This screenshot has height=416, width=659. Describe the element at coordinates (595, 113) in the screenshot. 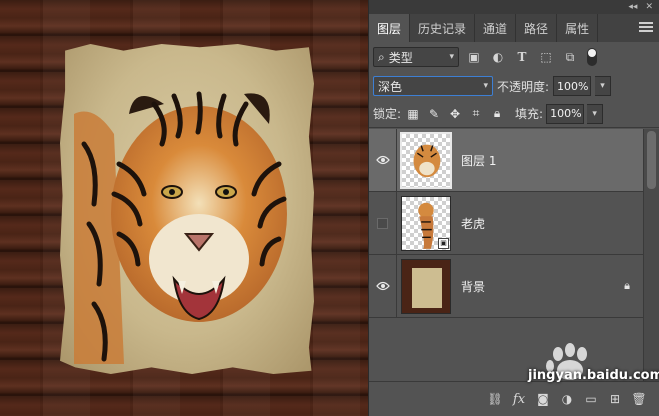

I see `fill-dropdown-icon: ▾` at that location.